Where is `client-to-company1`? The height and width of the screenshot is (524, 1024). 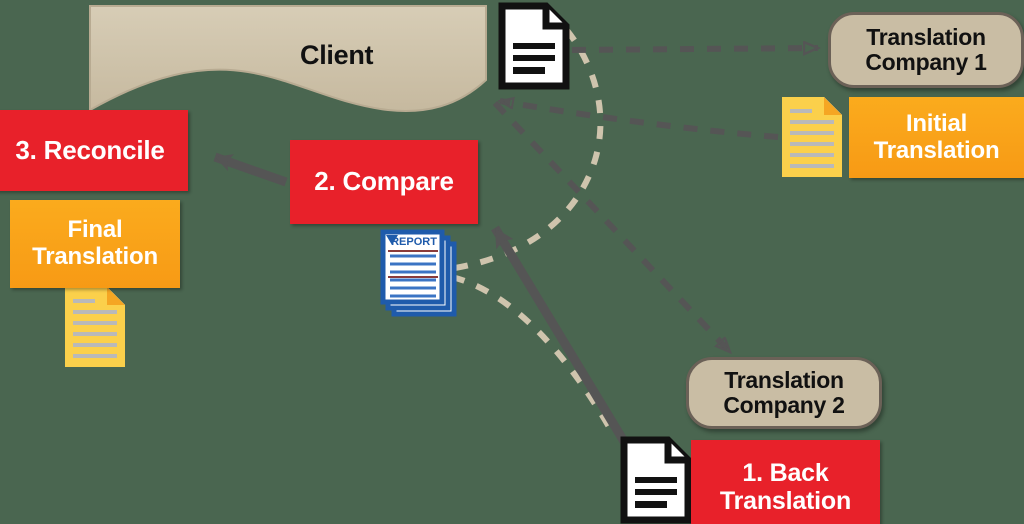 client-to-company1 is located at coordinates (694, 49).